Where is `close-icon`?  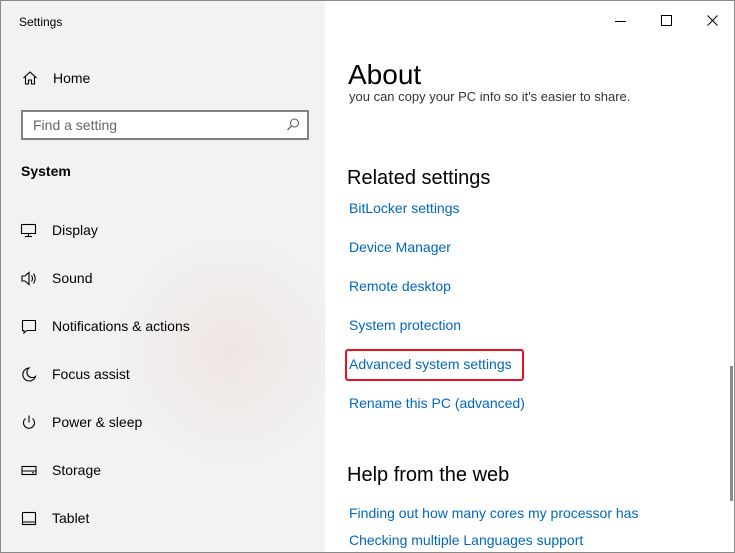
close-icon is located at coordinates (712, 20).